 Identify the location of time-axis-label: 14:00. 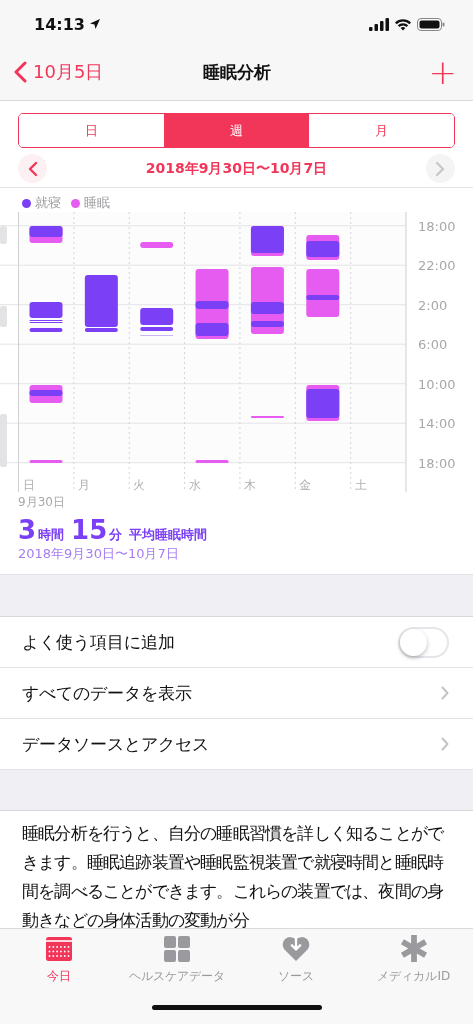
(437, 424).